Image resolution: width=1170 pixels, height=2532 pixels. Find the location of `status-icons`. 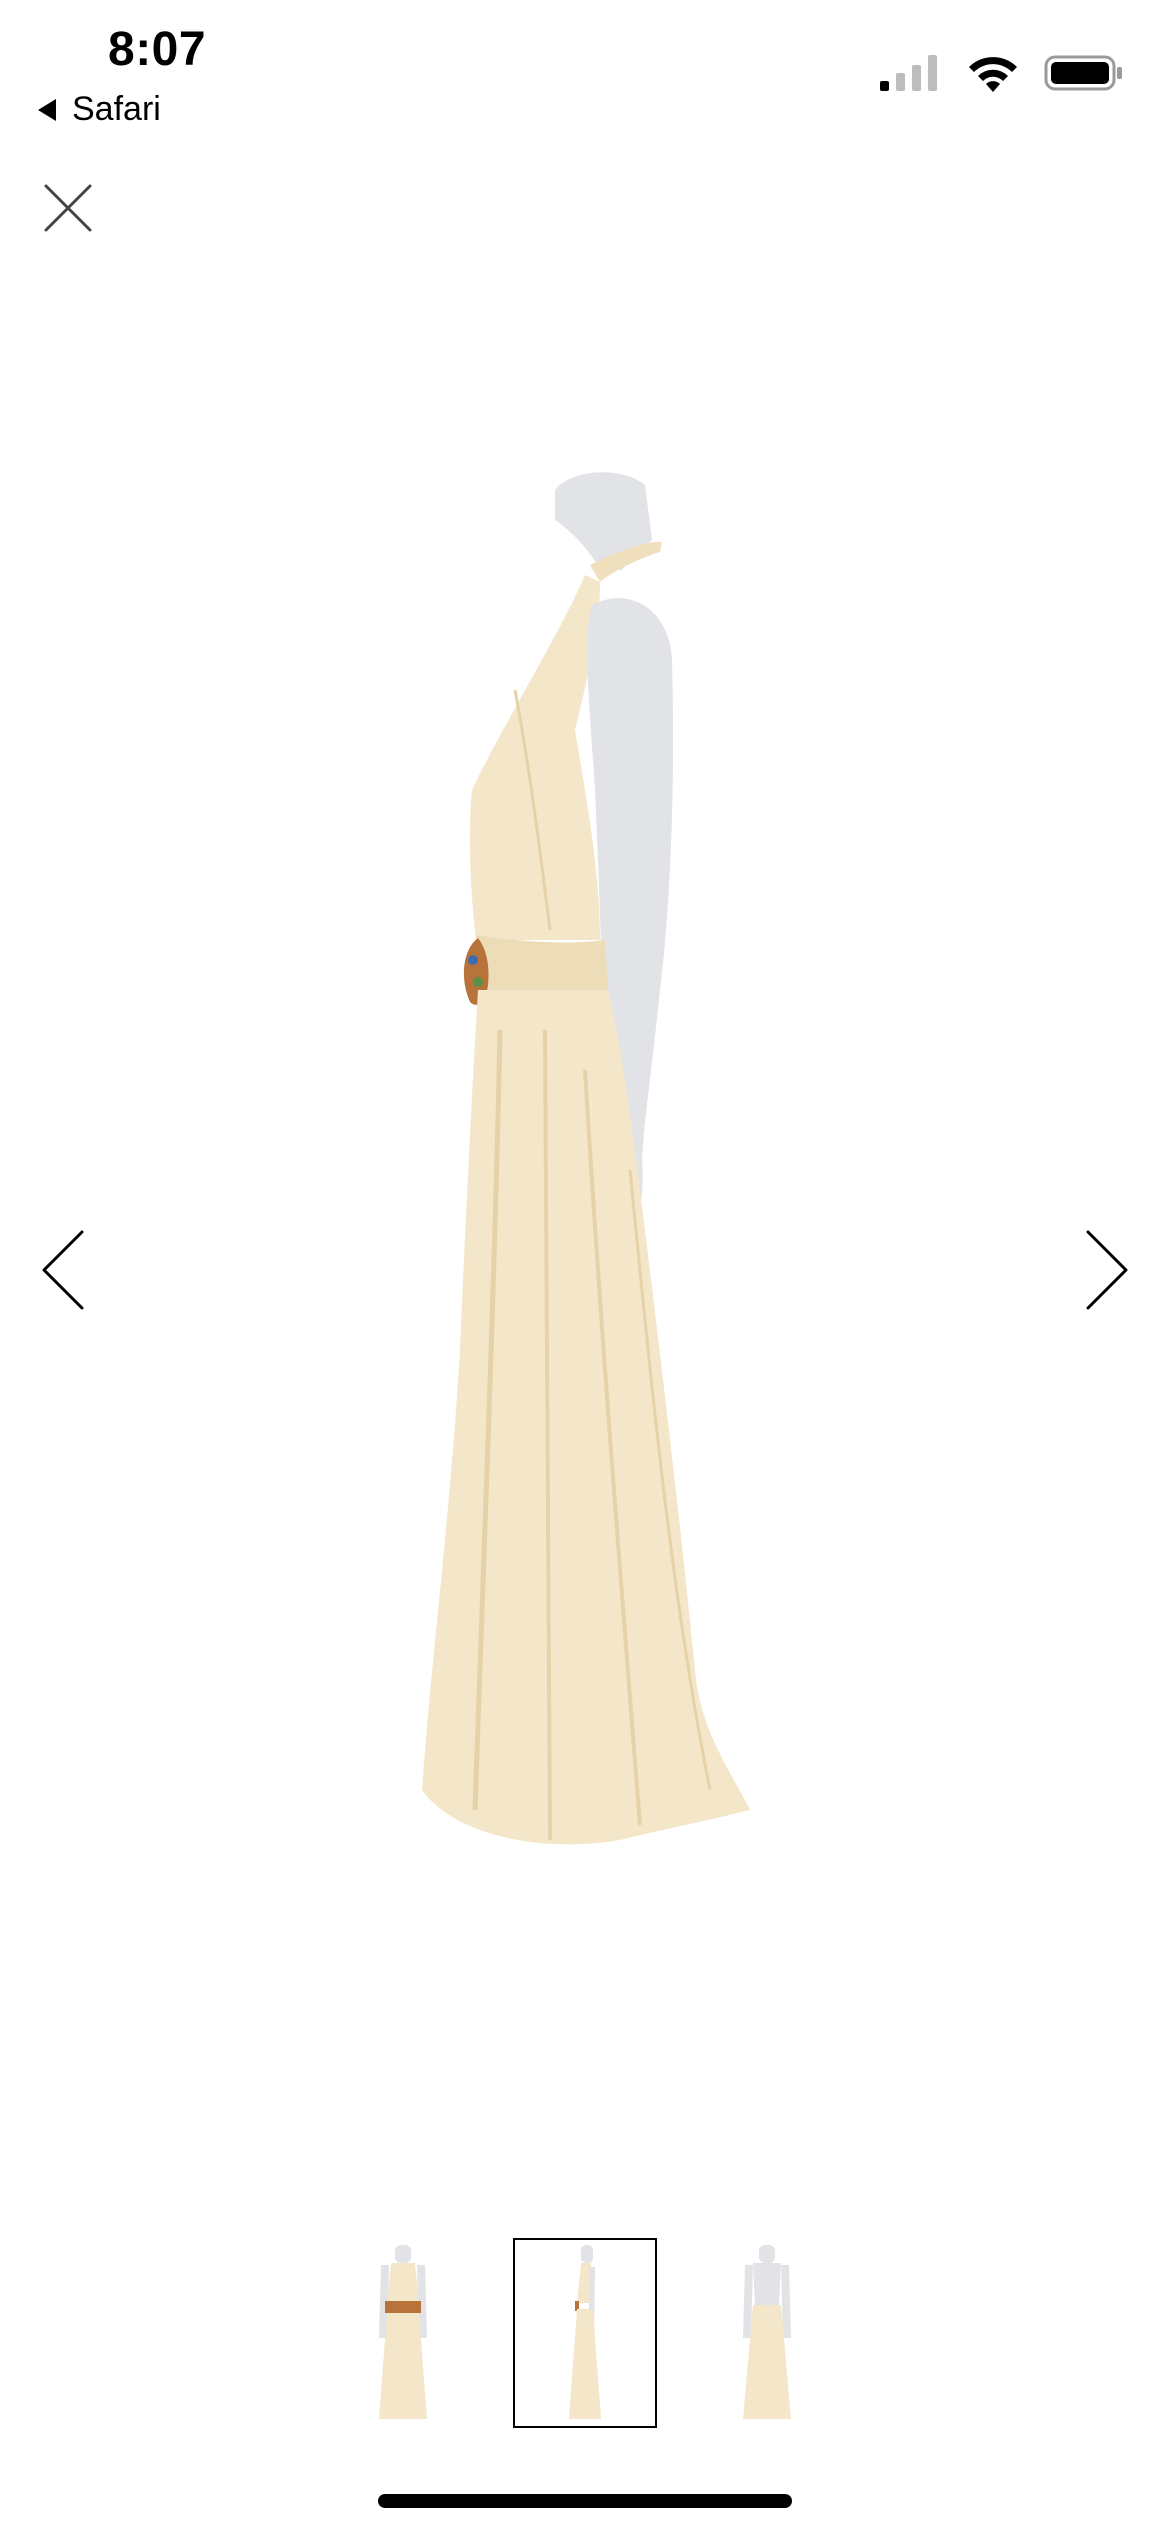

status-icons is located at coordinates (1001, 75).